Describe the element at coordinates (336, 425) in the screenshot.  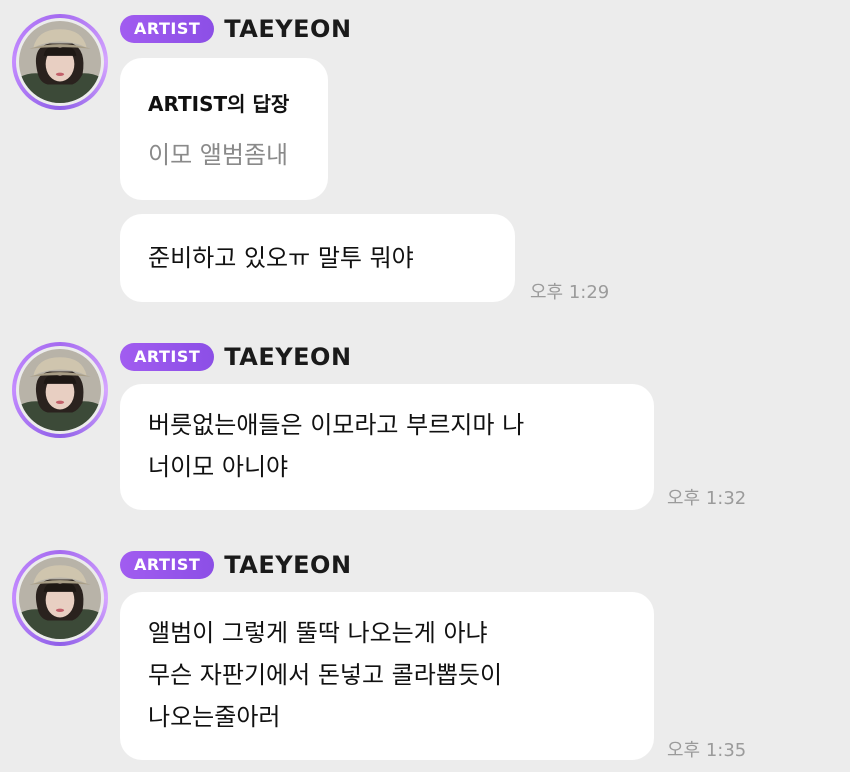
I see `message-line: 버릇없는애들은 이모라고 부르지마 나` at that location.